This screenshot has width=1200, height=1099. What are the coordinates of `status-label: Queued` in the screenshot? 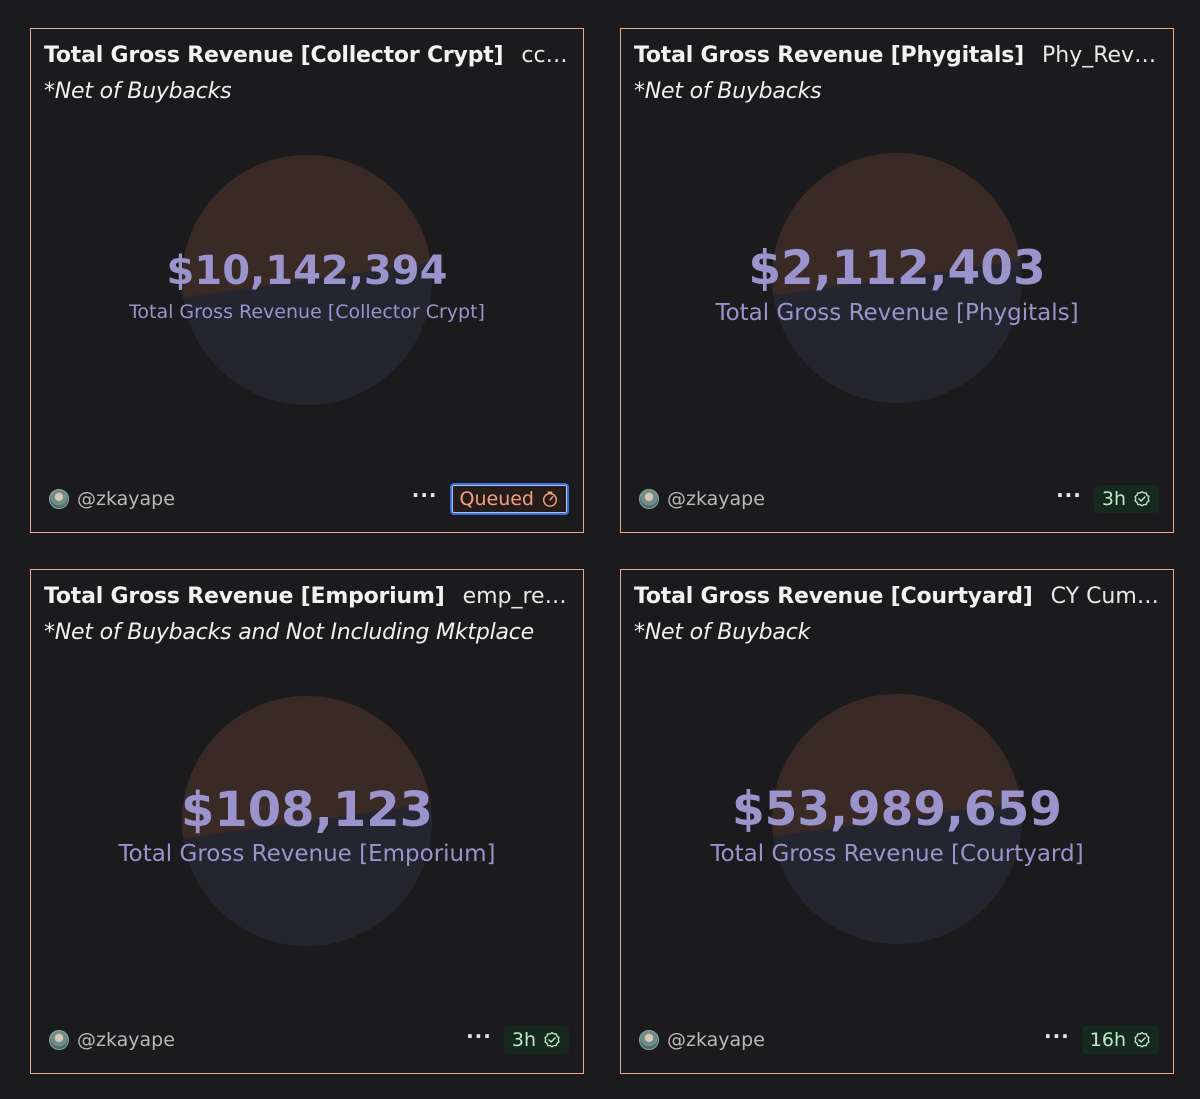 It's located at (496, 499).